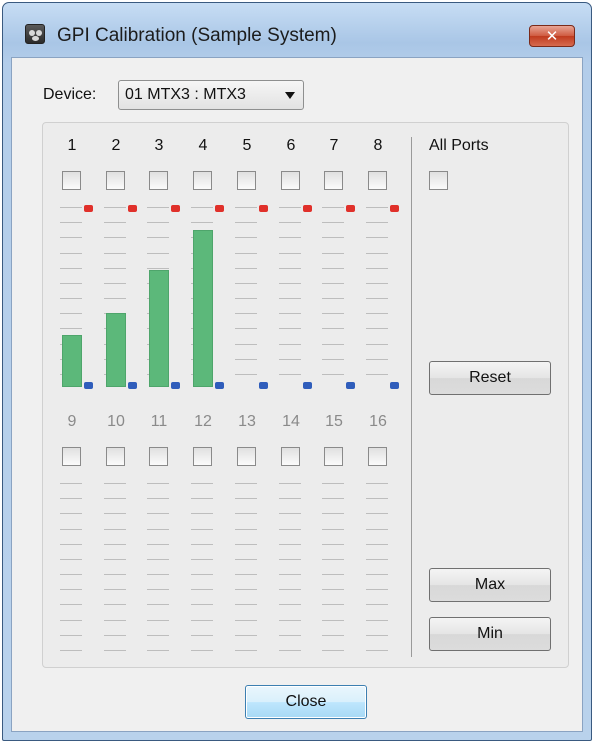 Image resolution: width=595 pixels, height=744 pixels. What do you see at coordinates (116, 267) in the screenshot?
I see `channel-2: 2` at bounding box center [116, 267].